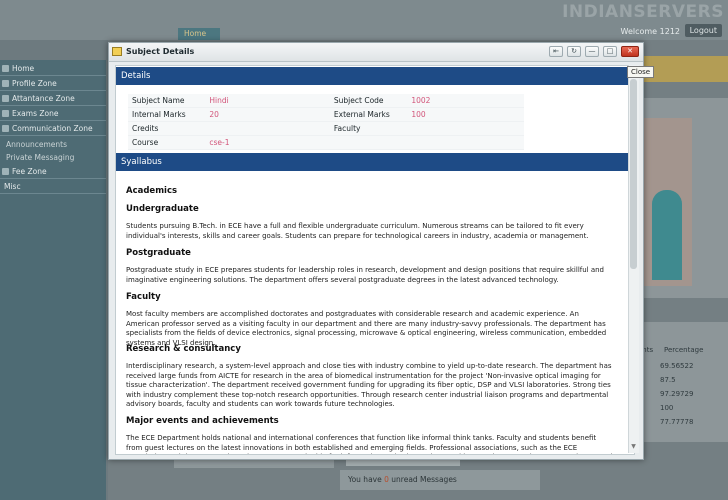  I want to click on table-row: Internal Marks 20 External Marks 100, so click(326, 114).